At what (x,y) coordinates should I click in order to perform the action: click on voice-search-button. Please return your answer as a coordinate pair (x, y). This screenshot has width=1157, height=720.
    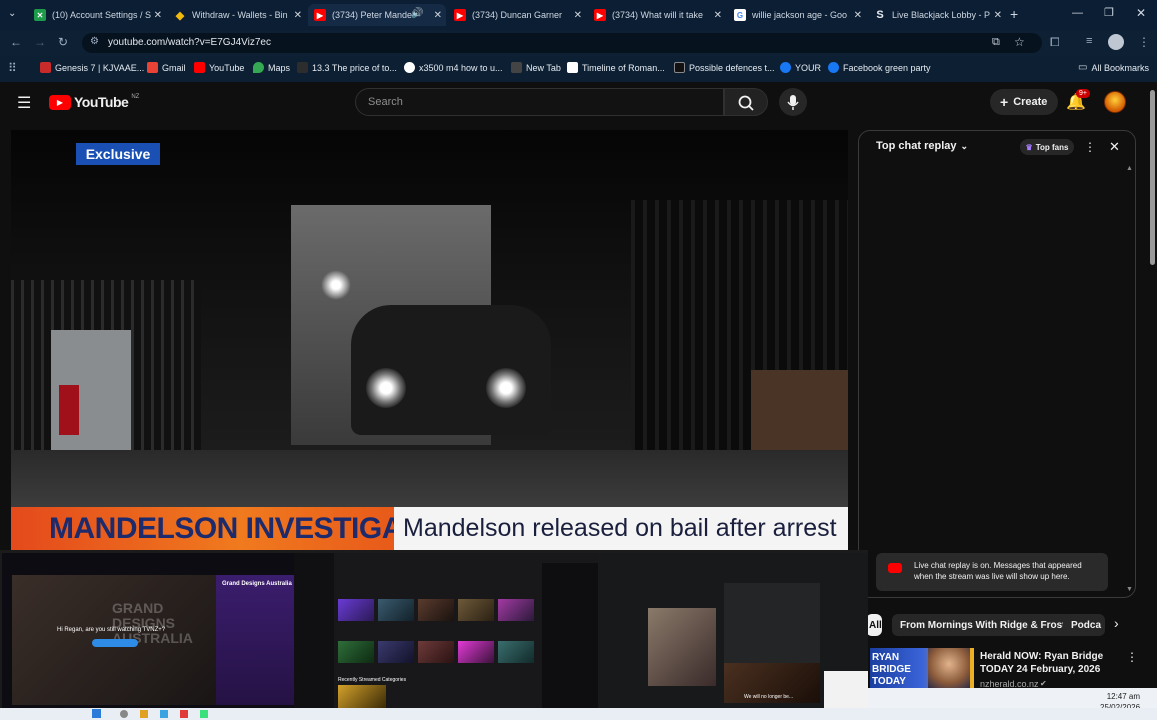
    Looking at the image, I should click on (793, 102).